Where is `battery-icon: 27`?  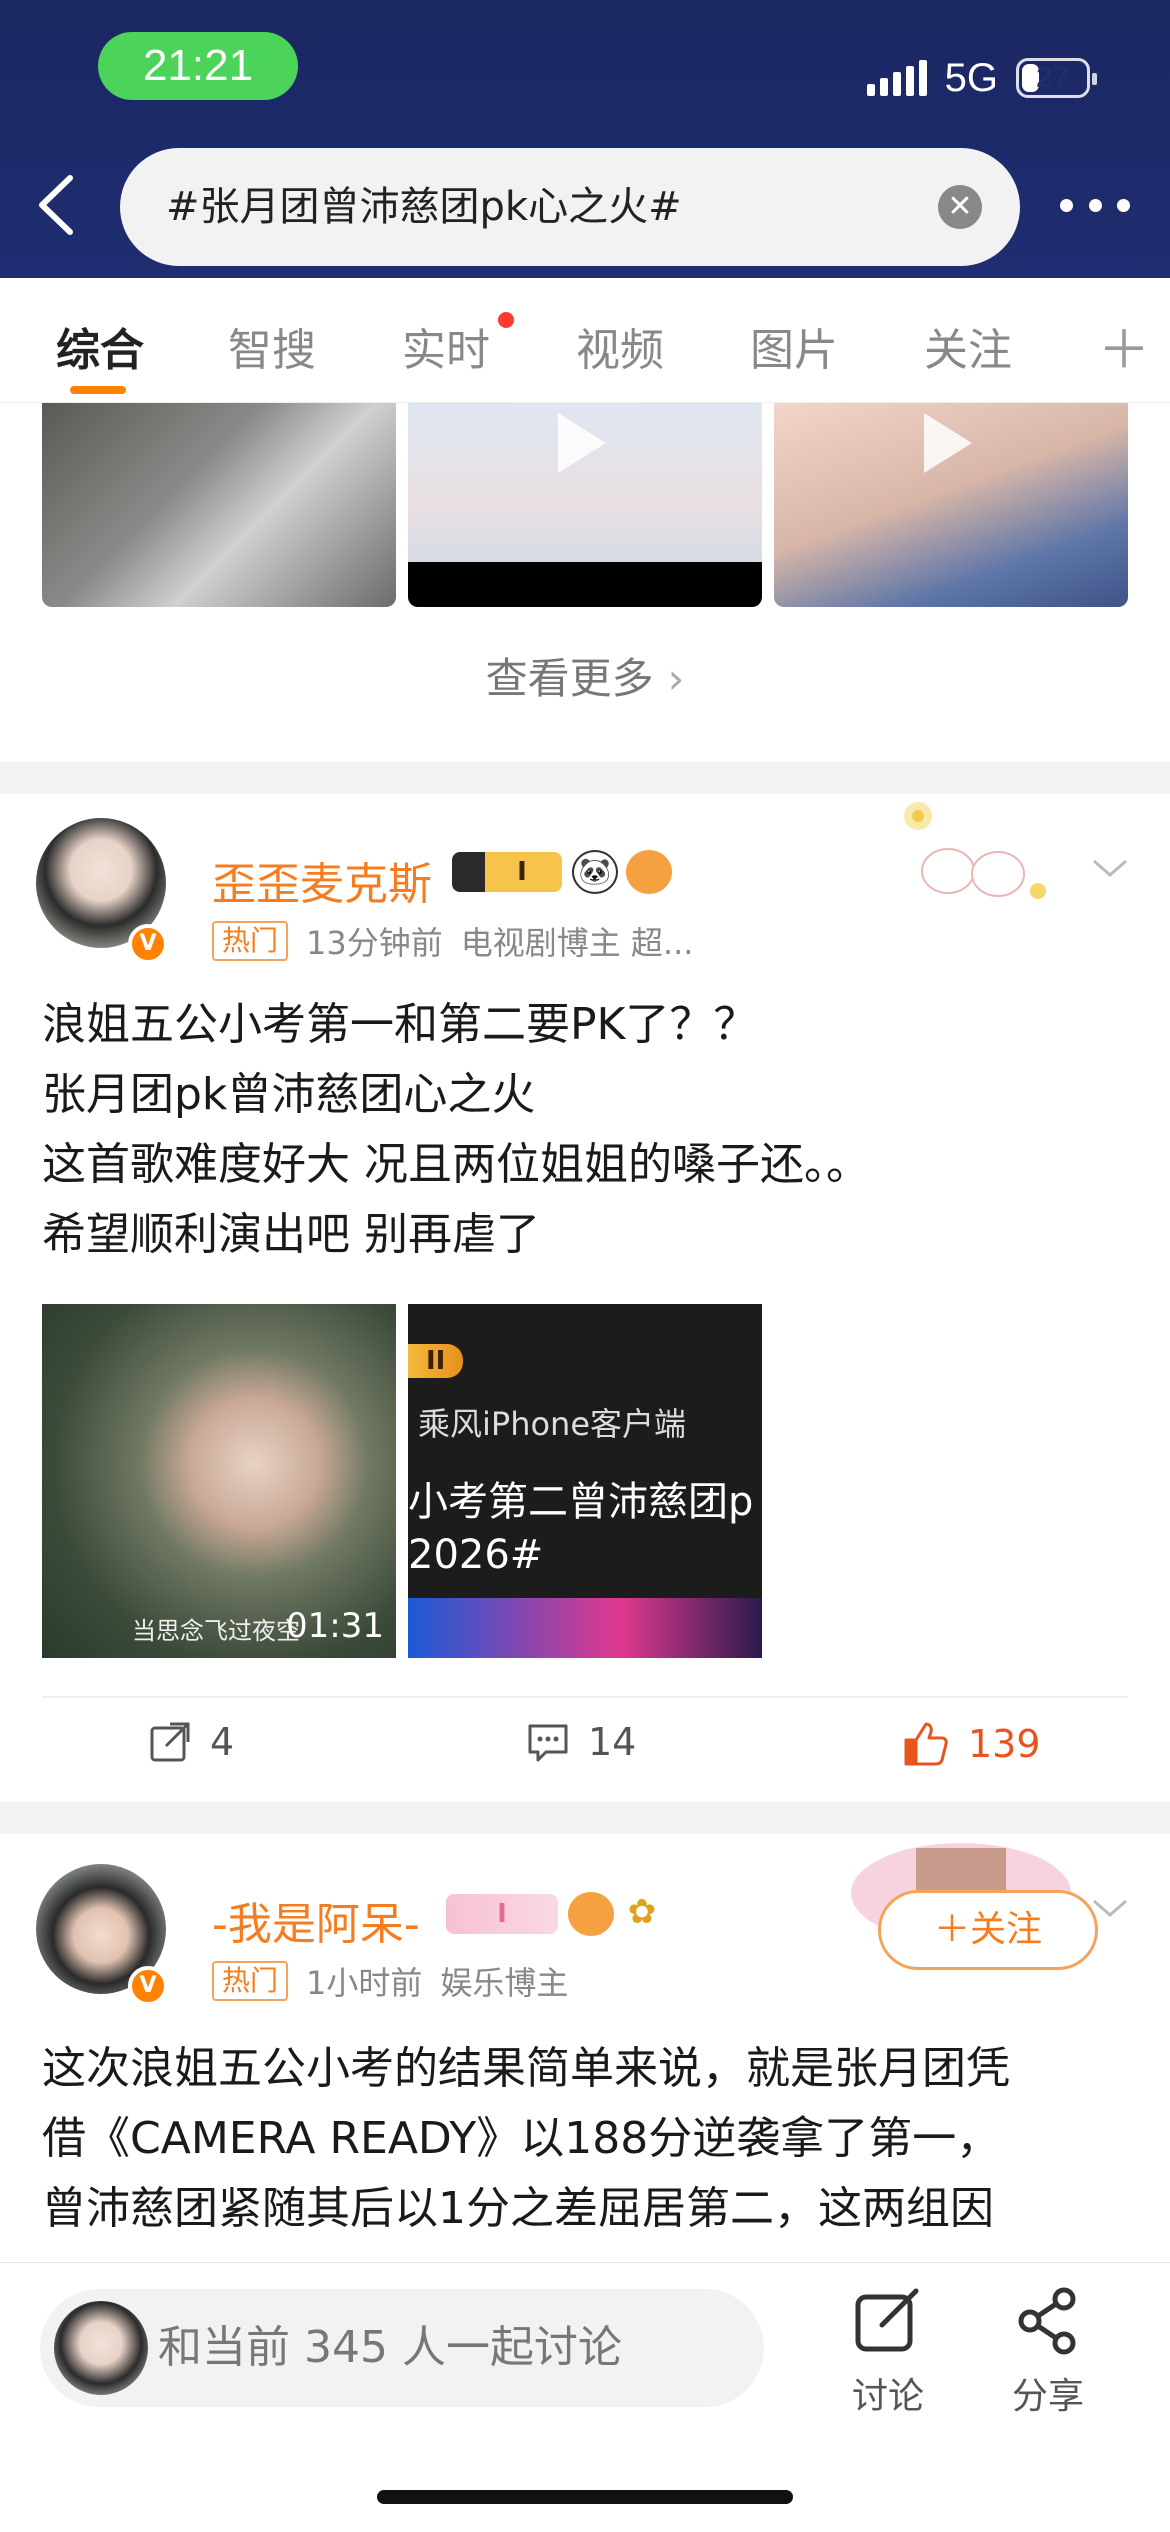 battery-icon: 27 is located at coordinates (1056, 78).